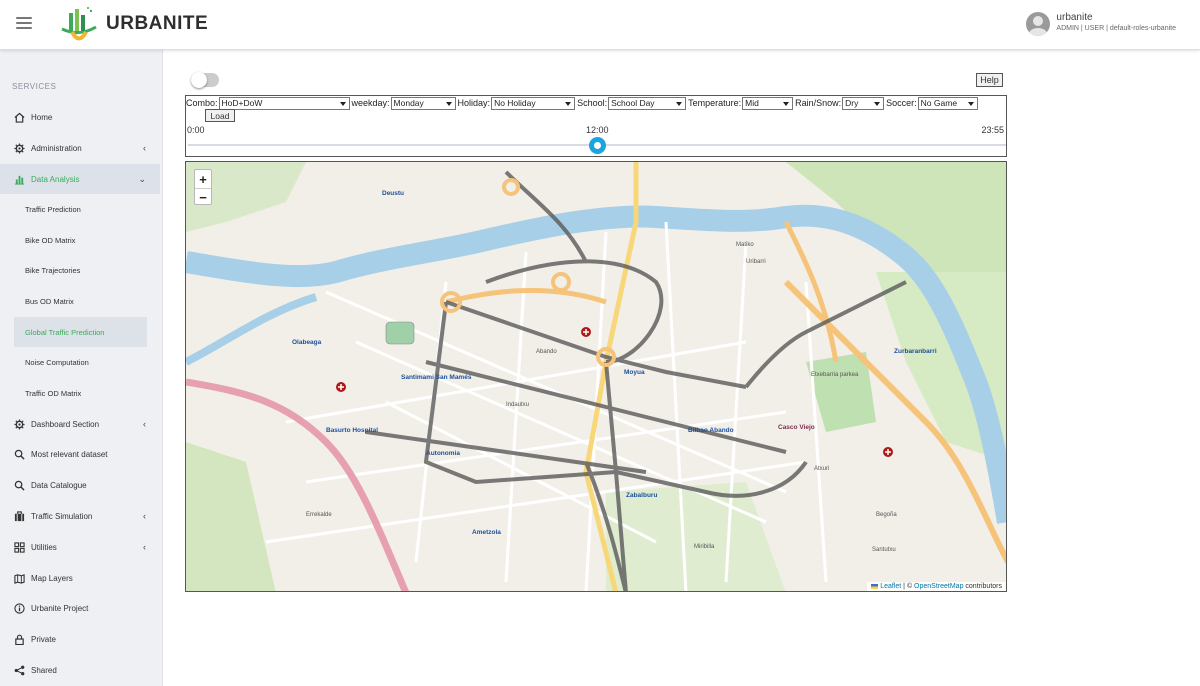  I want to click on map-label: Autonomia, so click(443, 453).